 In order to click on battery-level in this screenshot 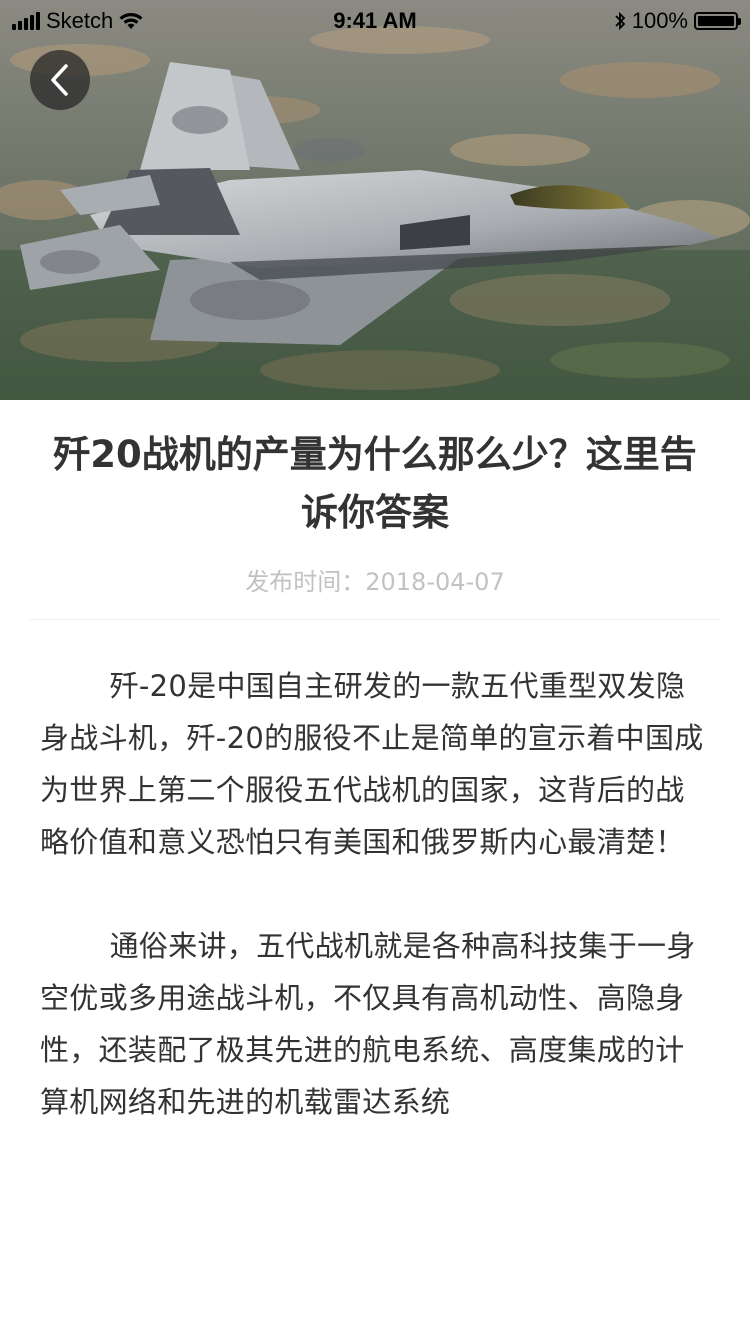, I will do `click(716, 21)`.